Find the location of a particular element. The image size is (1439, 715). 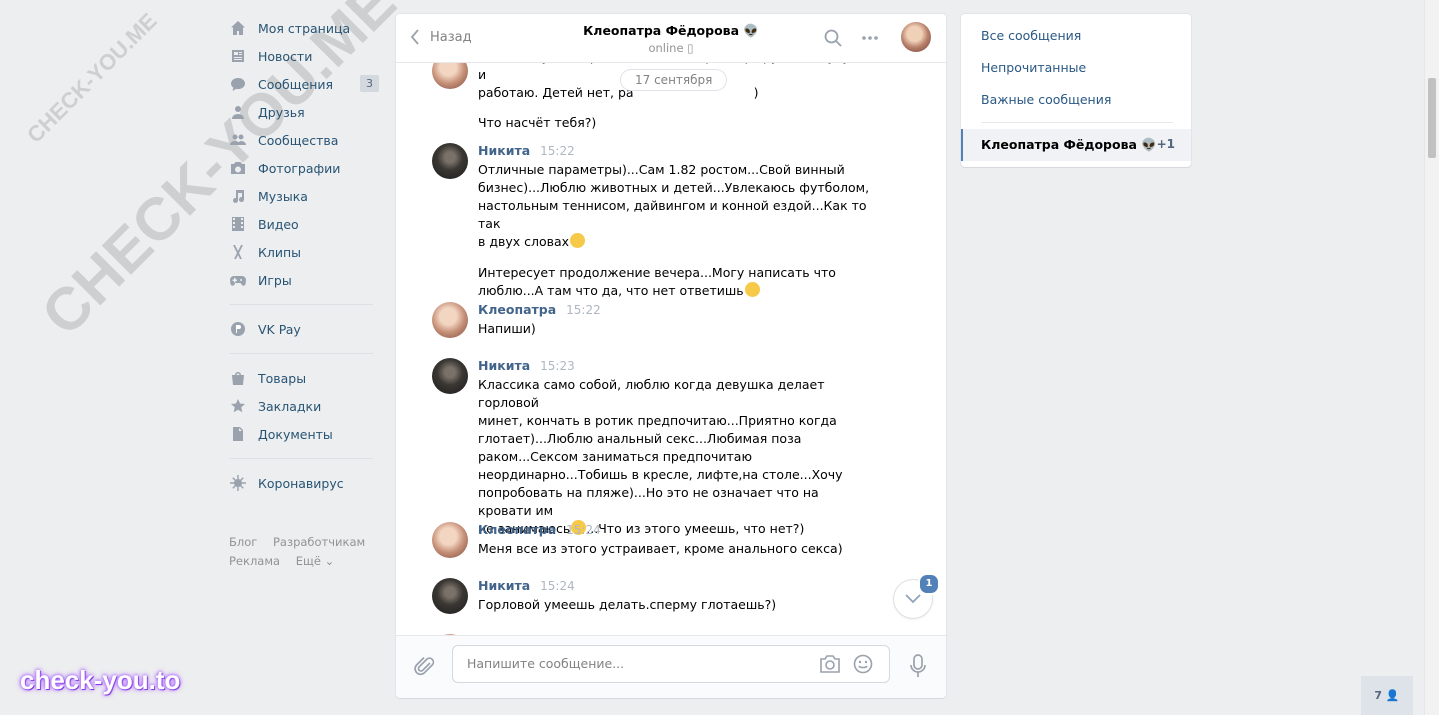

message-input is located at coordinates (632, 663).